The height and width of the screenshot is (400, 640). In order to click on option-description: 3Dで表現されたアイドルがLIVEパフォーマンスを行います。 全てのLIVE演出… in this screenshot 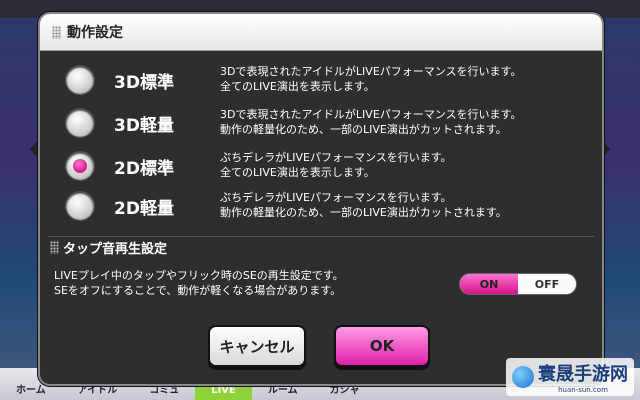, I will do `click(371, 79)`.